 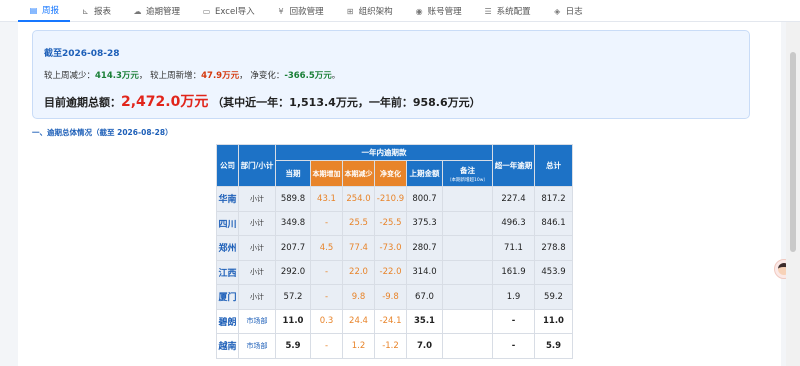 What do you see at coordinates (553, 248) in the screenshot?
I see `total-cell: 278.8` at bounding box center [553, 248].